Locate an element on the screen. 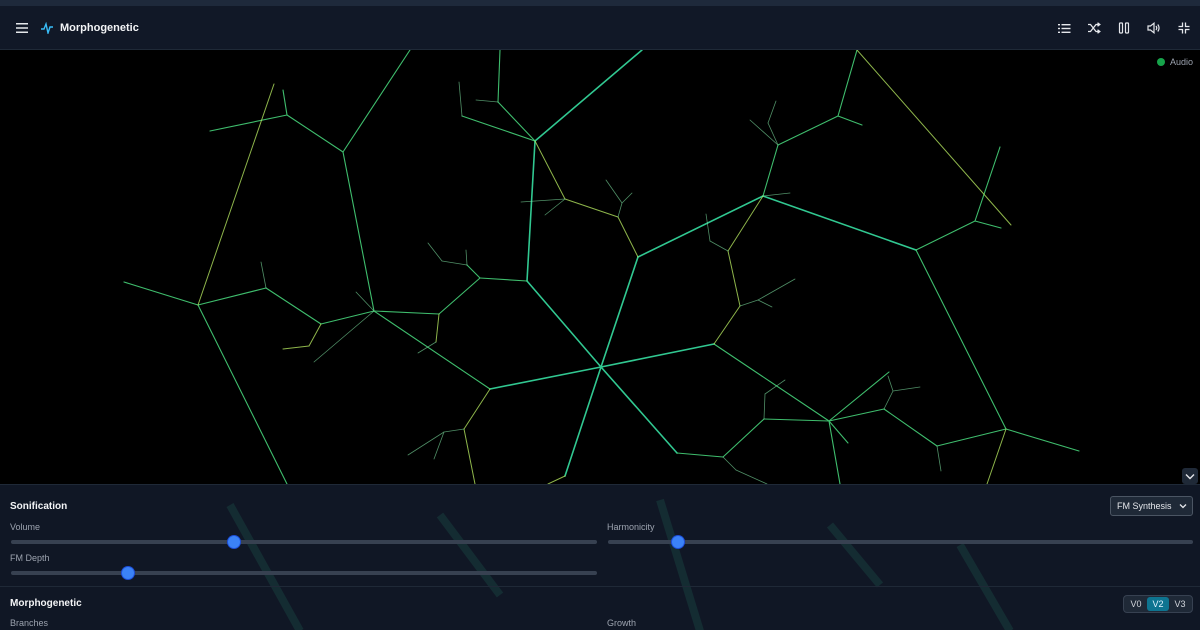 The image size is (1200, 630). app-header: Morphogenetic is located at coordinates (600, 28).